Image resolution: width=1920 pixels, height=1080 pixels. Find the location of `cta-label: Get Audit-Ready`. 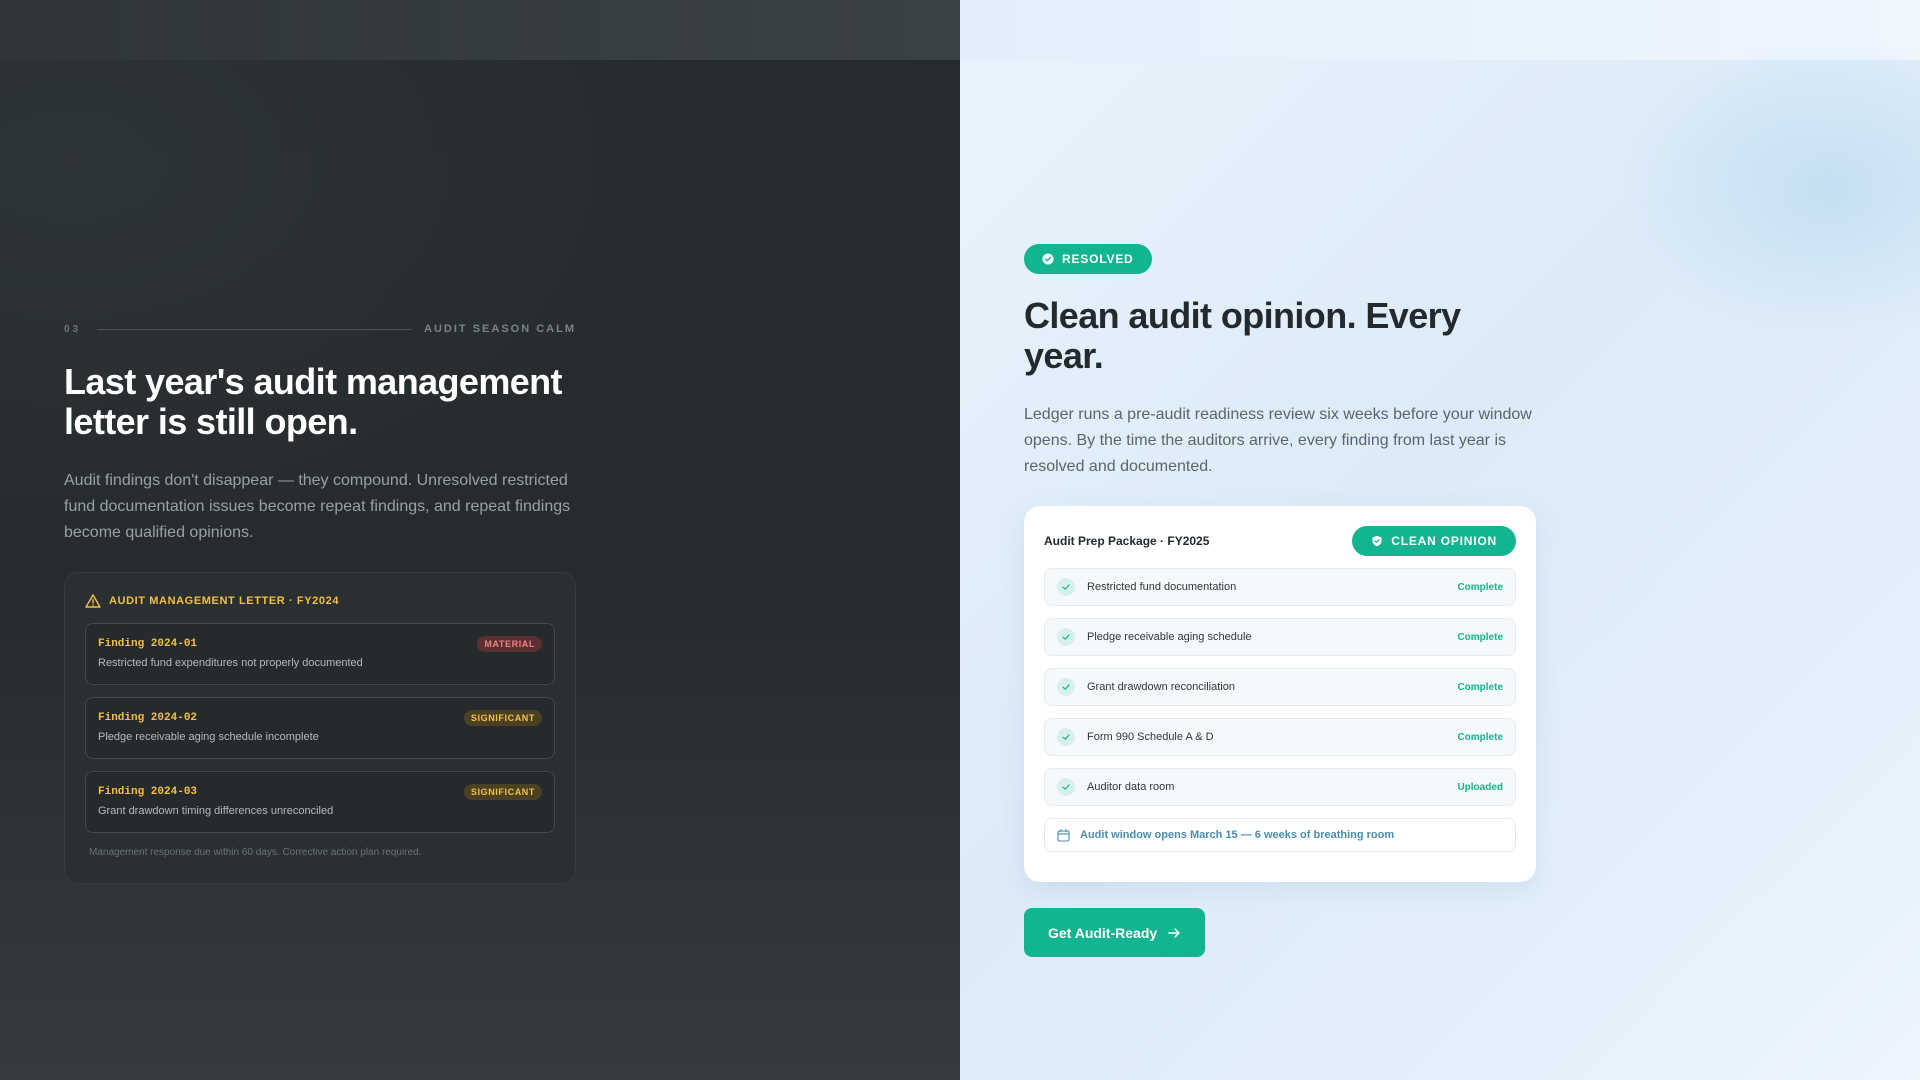

cta-label: Get Audit-Ready is located at coordinates (1103, 932).